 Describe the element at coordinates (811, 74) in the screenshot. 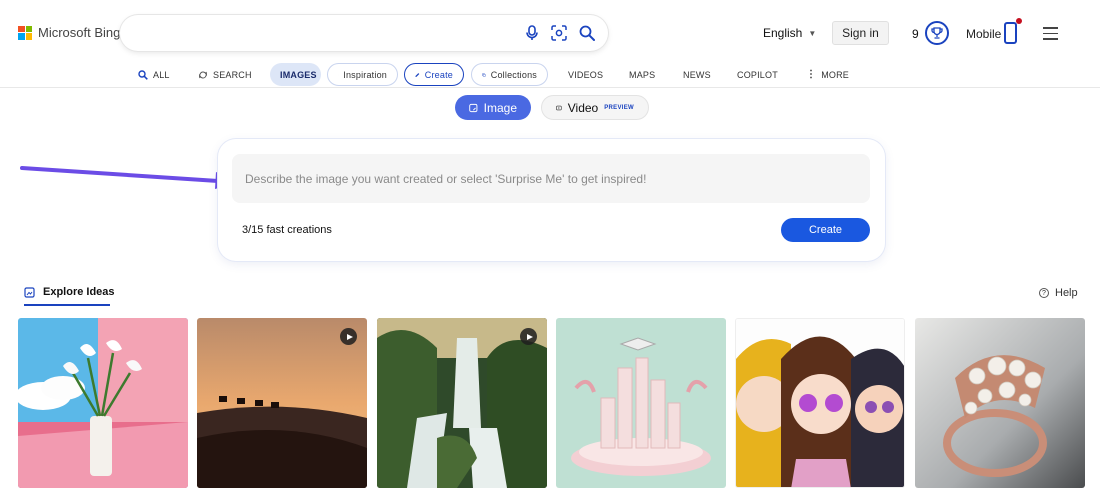

I see `more-icon: ⋮` at that location.